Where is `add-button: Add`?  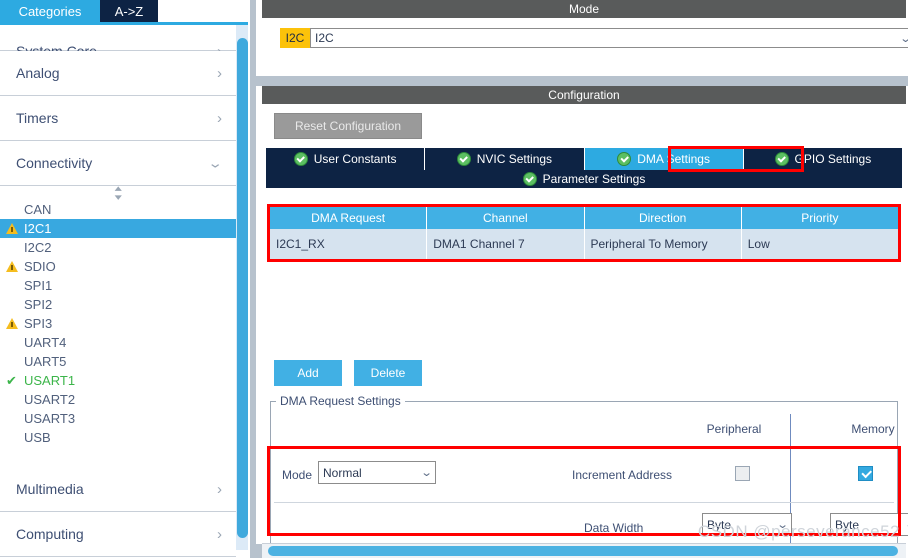
add-button: Add is located at coordinates (308, 373).